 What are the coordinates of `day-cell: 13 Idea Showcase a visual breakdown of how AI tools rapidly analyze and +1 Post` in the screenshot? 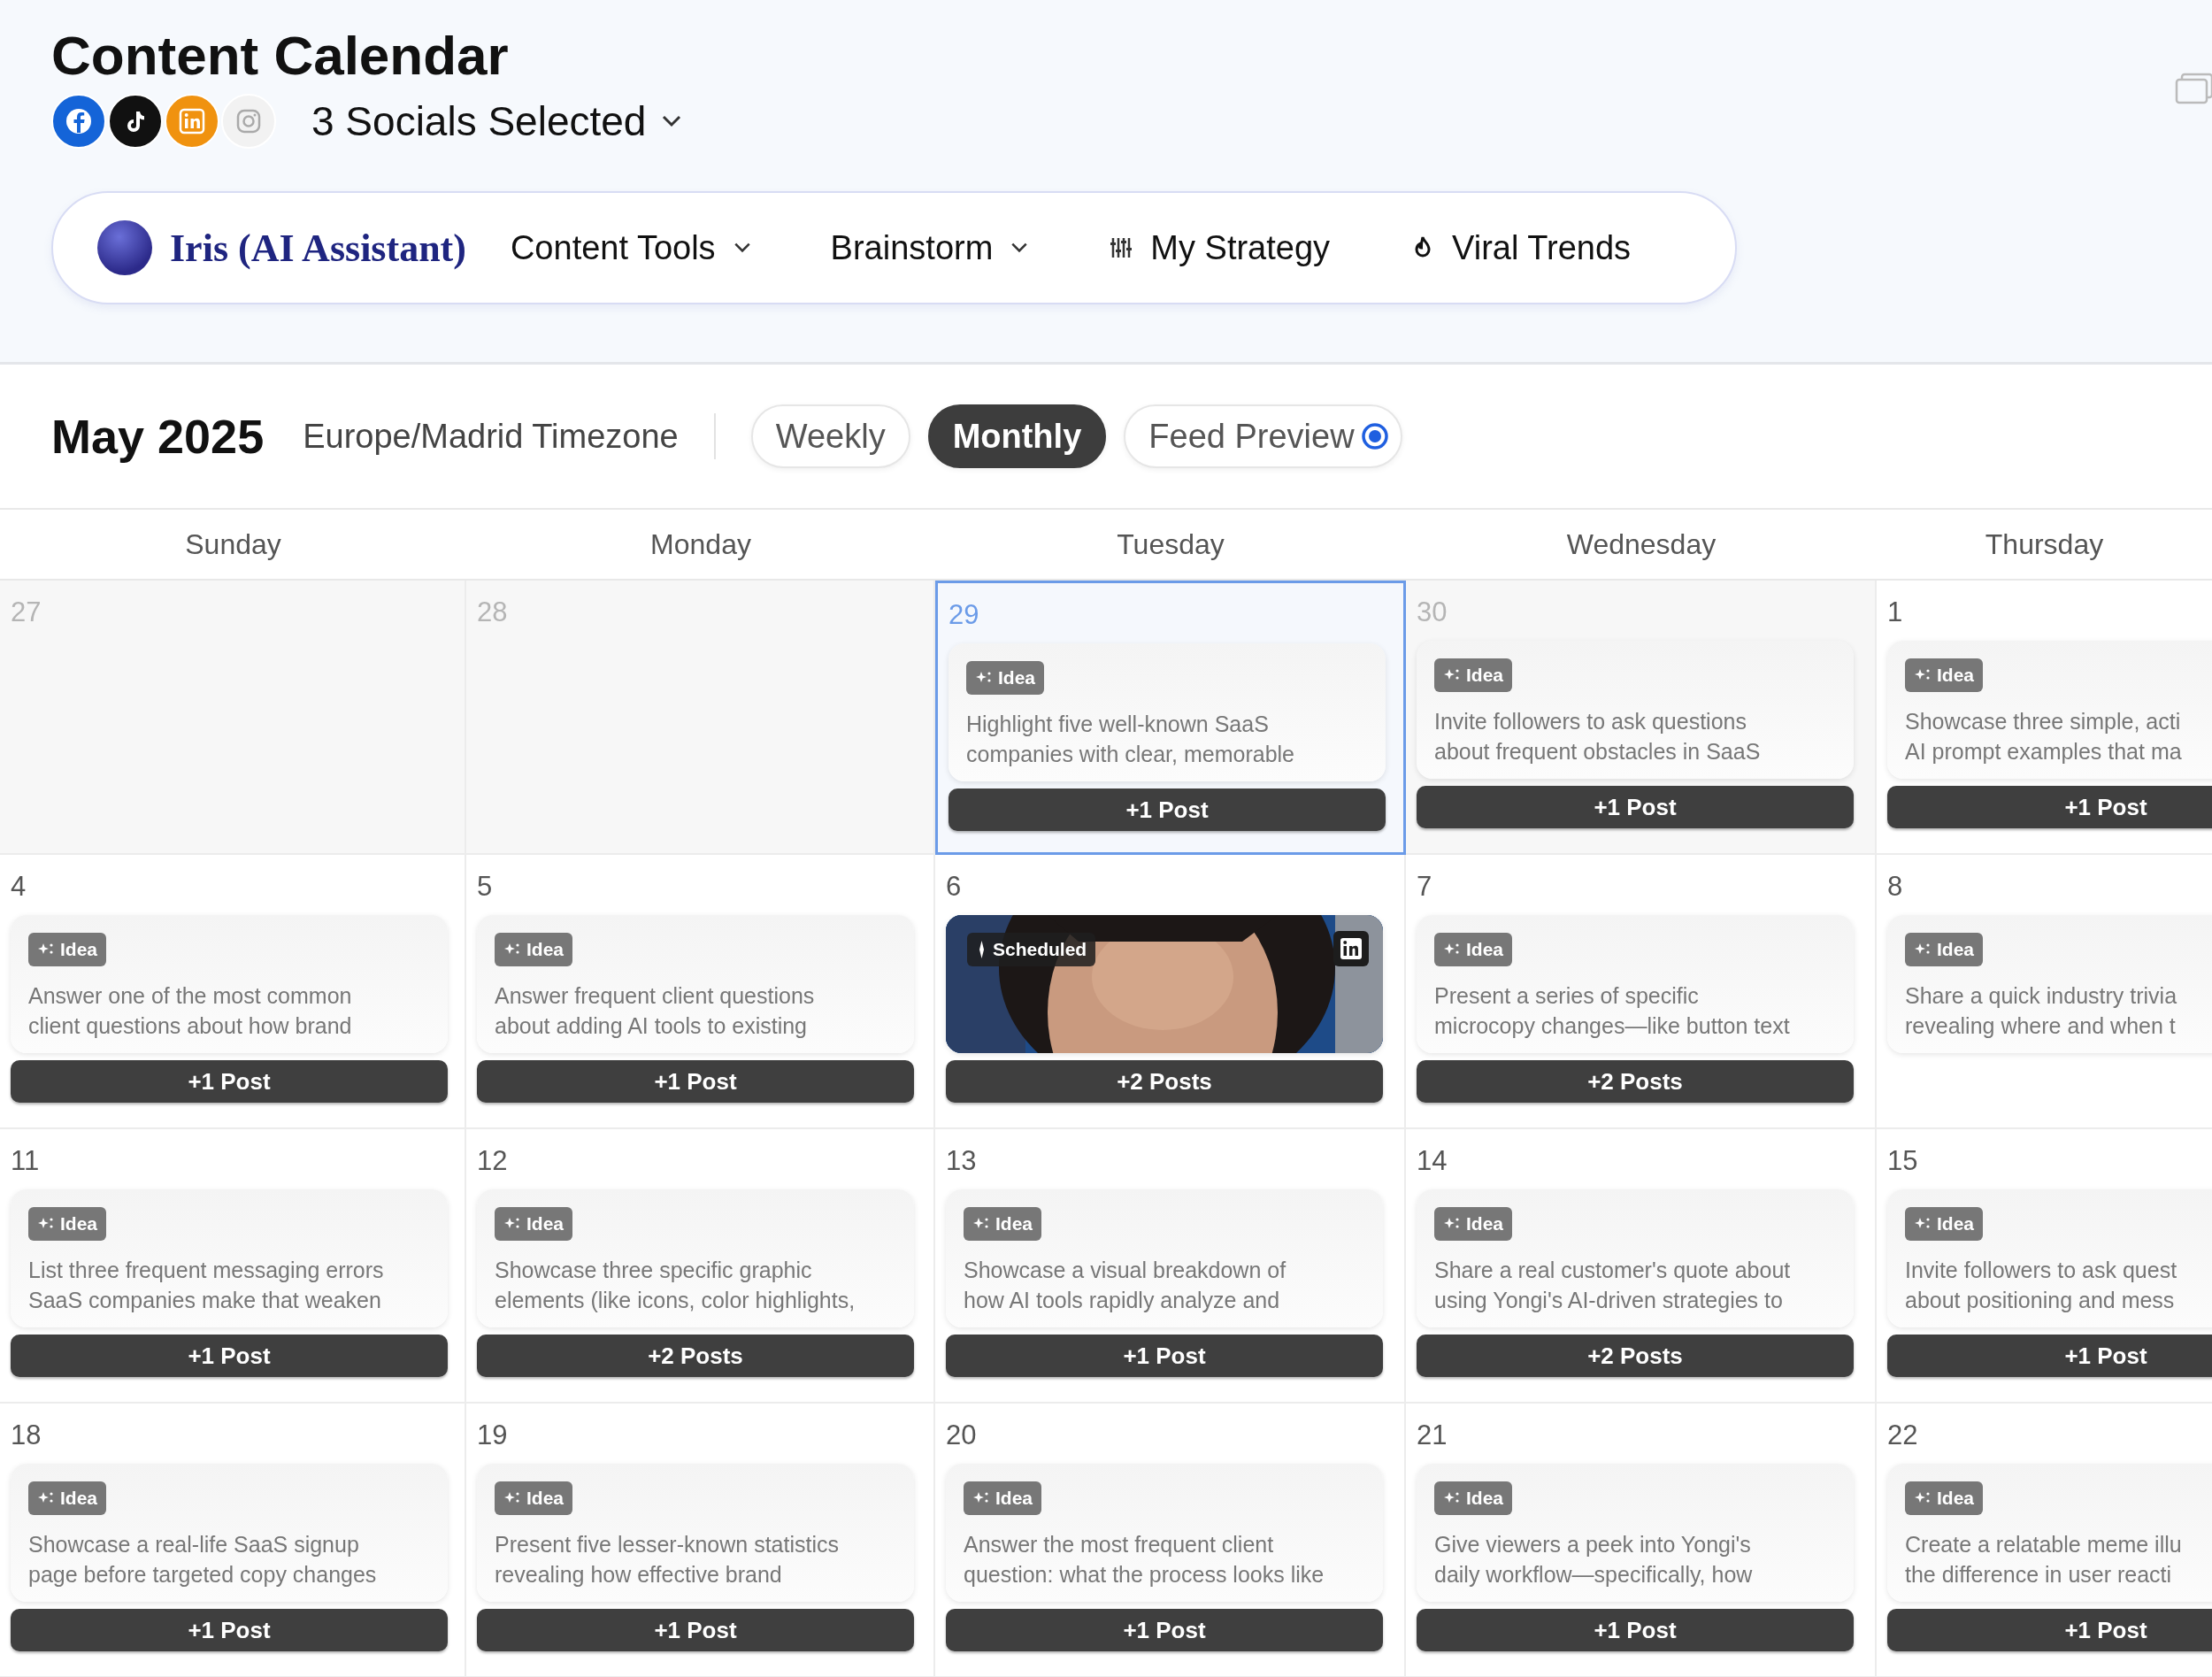 It's located at (1171, 1266).